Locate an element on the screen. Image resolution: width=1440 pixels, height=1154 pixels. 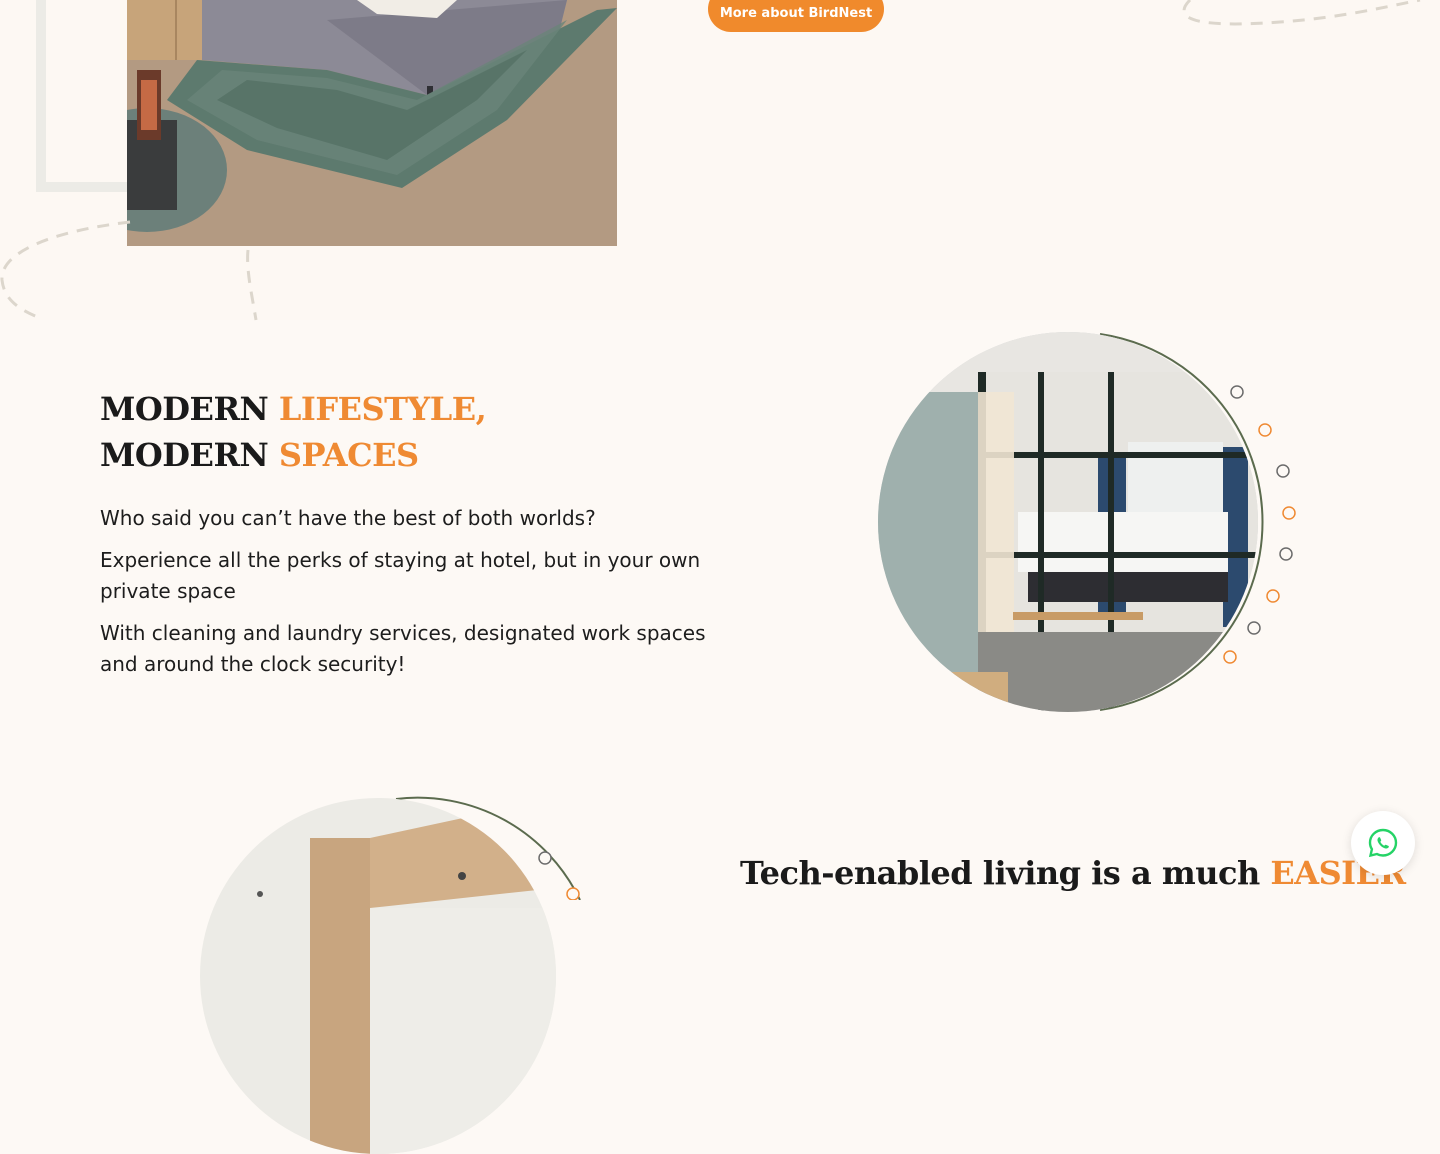
glass-partition-room-photo is located at coordinates (1068, 522).